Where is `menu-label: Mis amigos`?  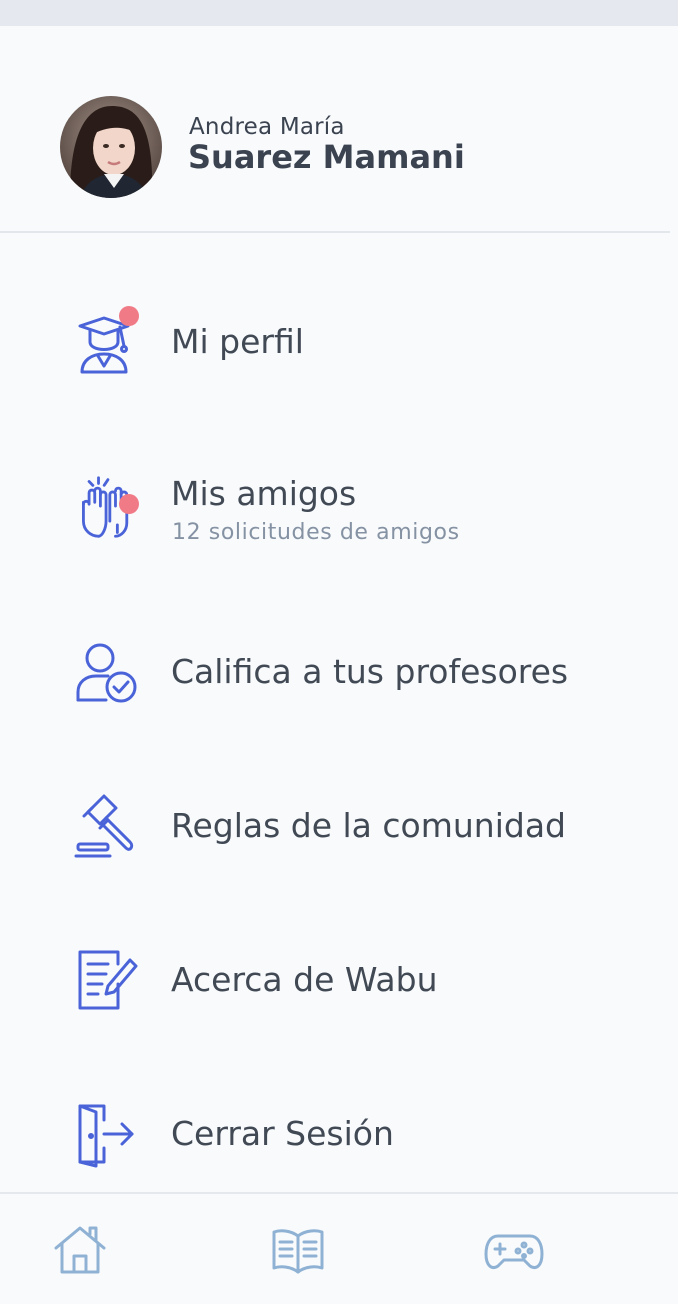 menu-label: Mis amigos is located at coordinates (264, 493).